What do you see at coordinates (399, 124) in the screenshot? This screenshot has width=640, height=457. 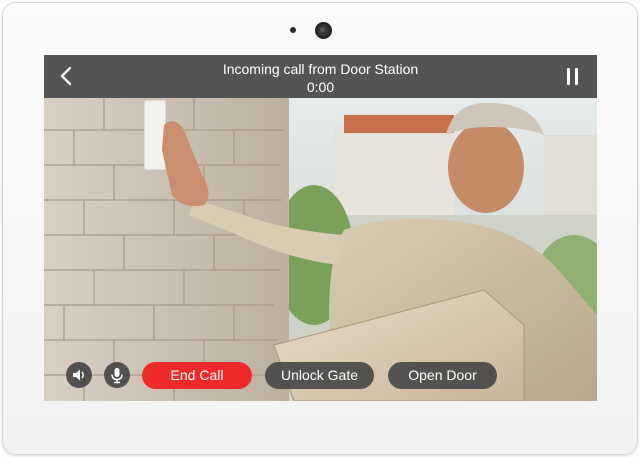 I see `background-roof` at bounding box center [399, 124].